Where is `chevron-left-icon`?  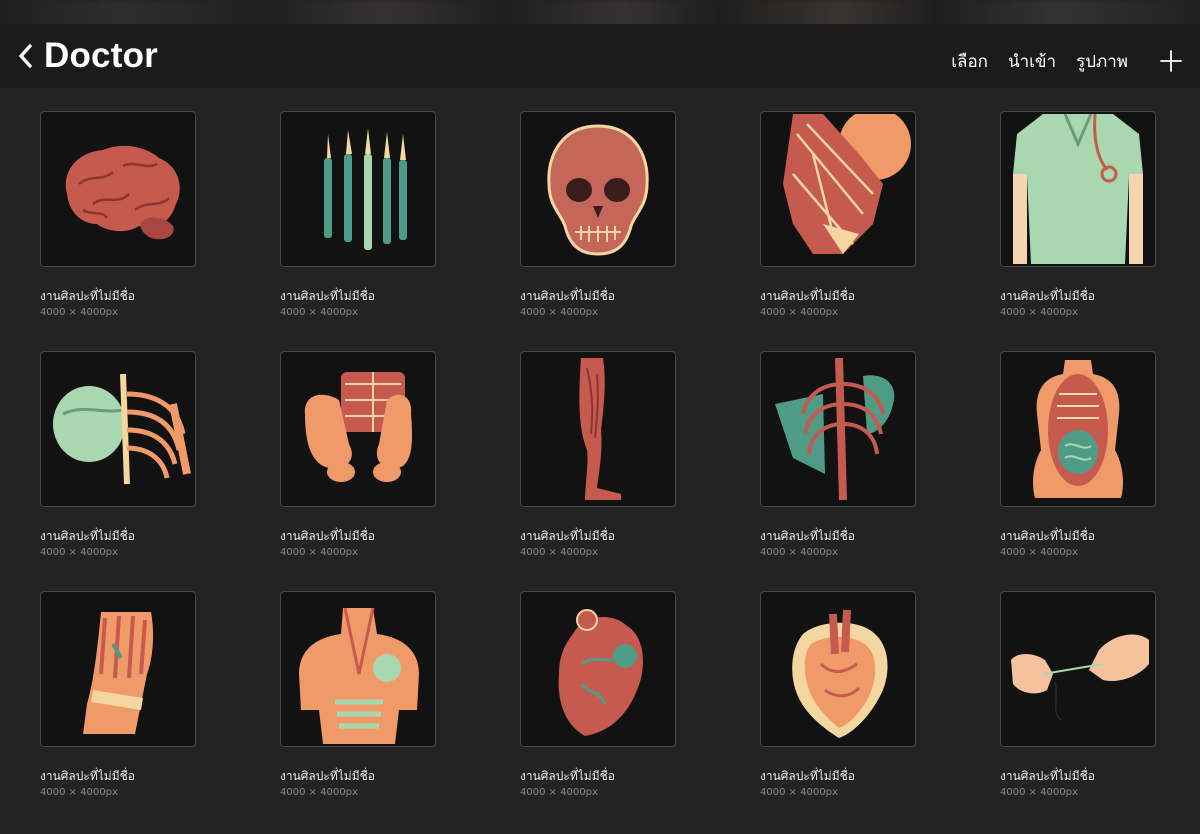 chevron-left-icon is located at coordinates (25, 56).